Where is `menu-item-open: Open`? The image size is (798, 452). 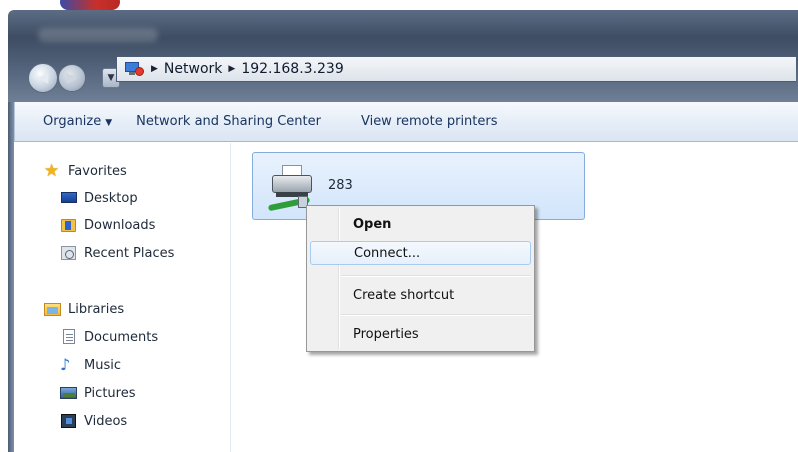 menu-item-open: Open is located at coordinates (420, 224).